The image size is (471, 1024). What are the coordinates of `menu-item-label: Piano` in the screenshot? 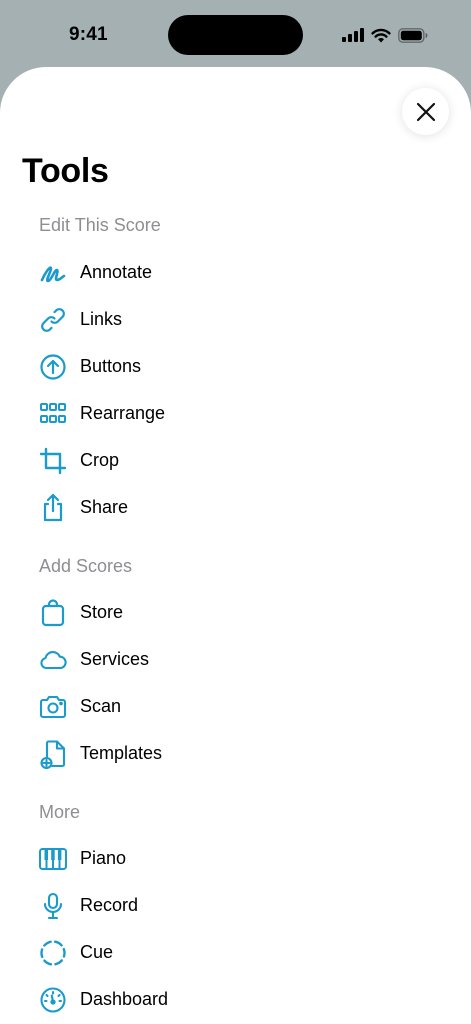 It's located at (103, 858).